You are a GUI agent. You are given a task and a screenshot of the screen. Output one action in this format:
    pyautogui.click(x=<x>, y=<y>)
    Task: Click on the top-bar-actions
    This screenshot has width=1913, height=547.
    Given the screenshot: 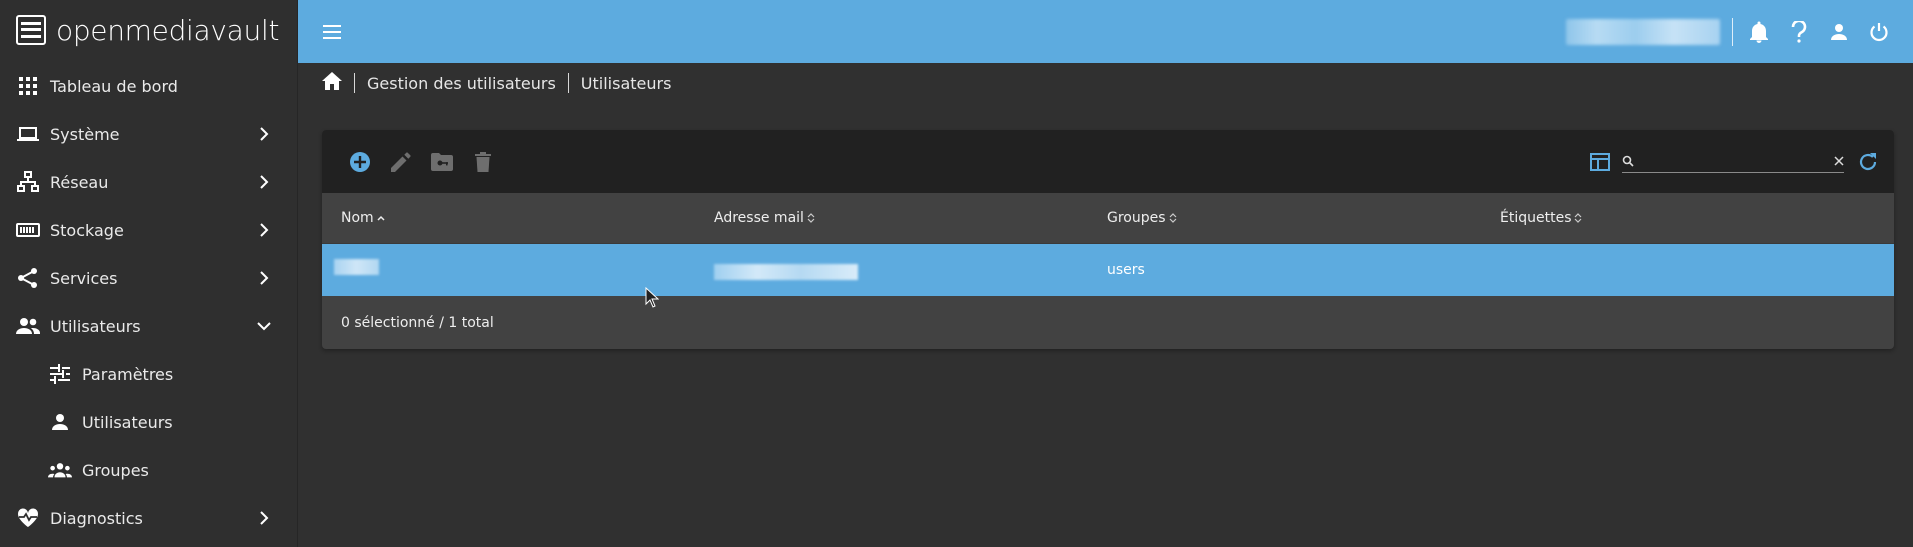 What is the action you would take?
    pyautogui.click(x=1732, y=31)
    